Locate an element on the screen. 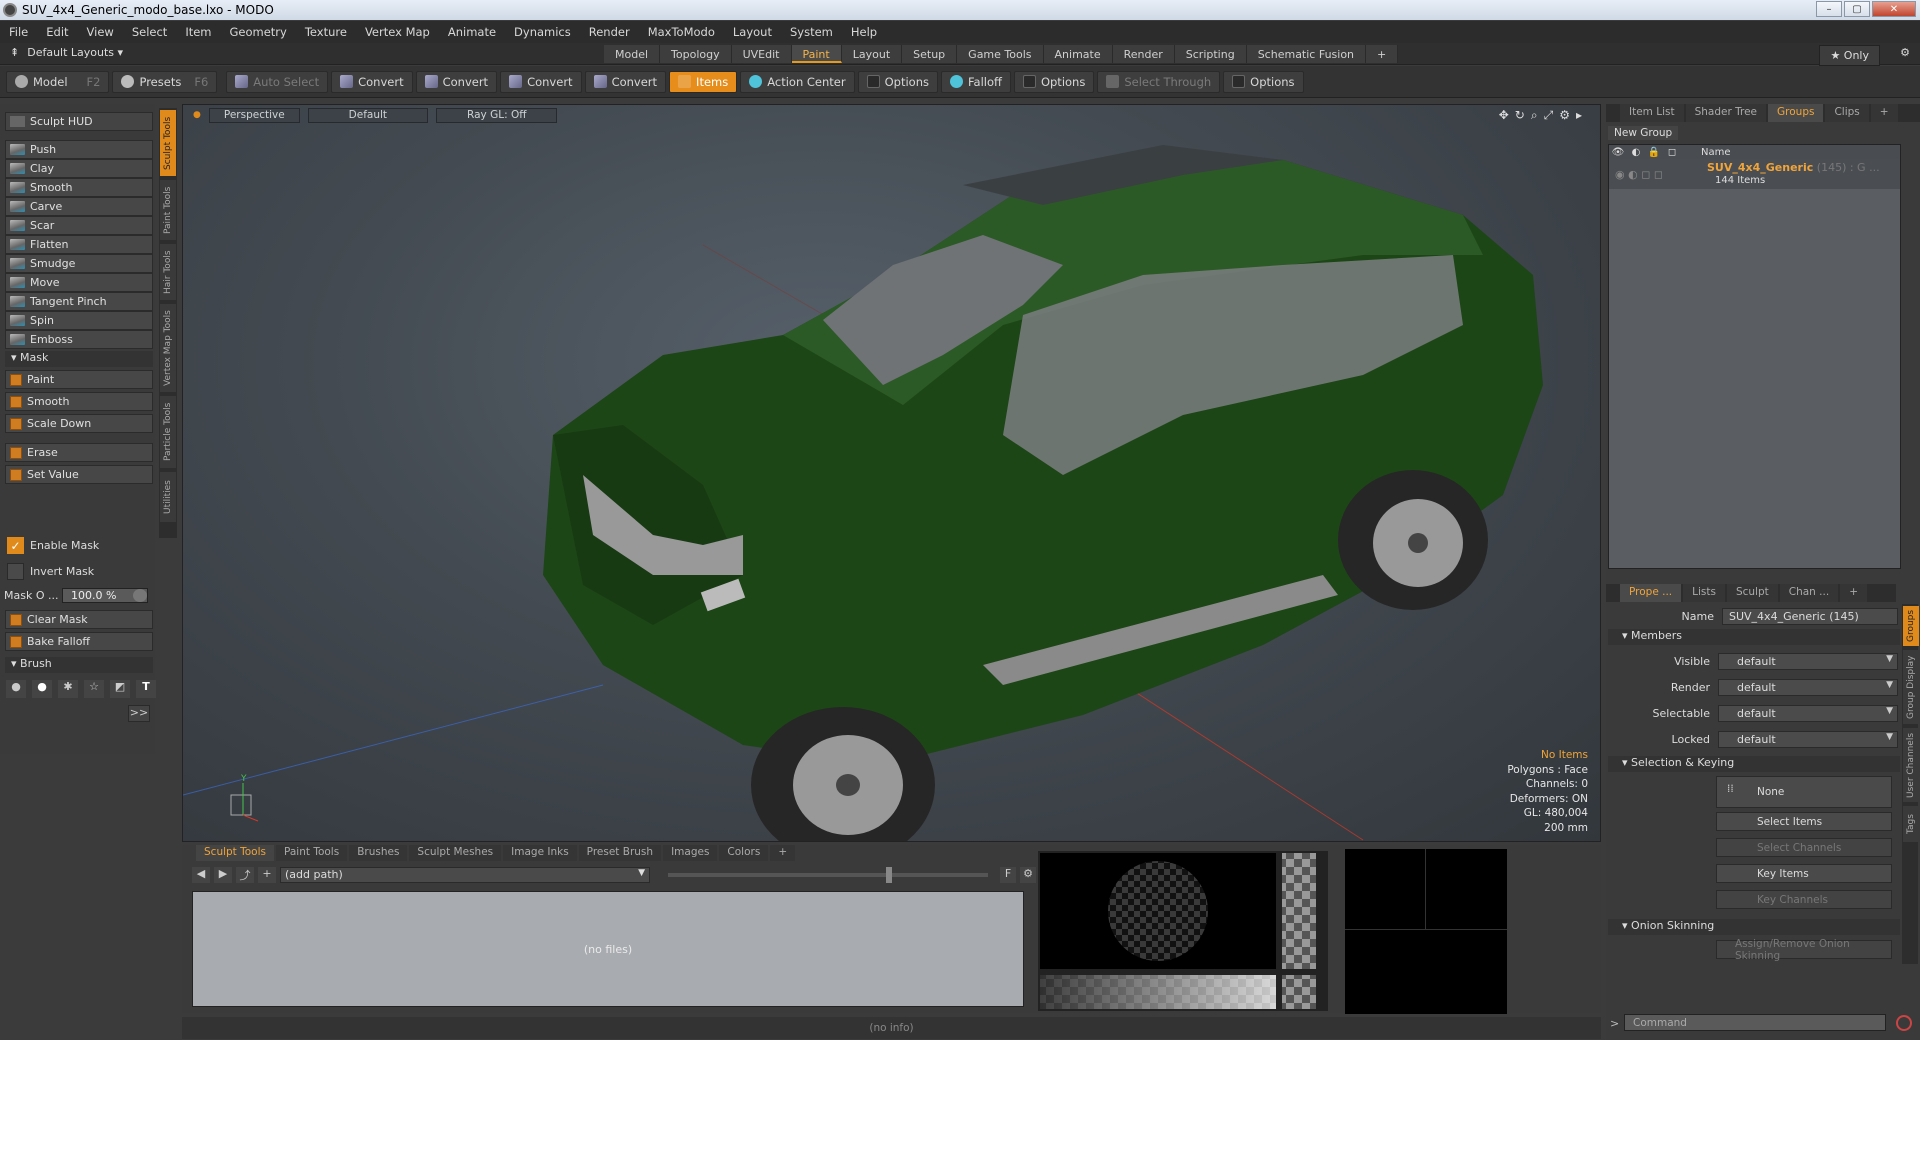  slider-knob-icon is located at coordinates (140, 595).